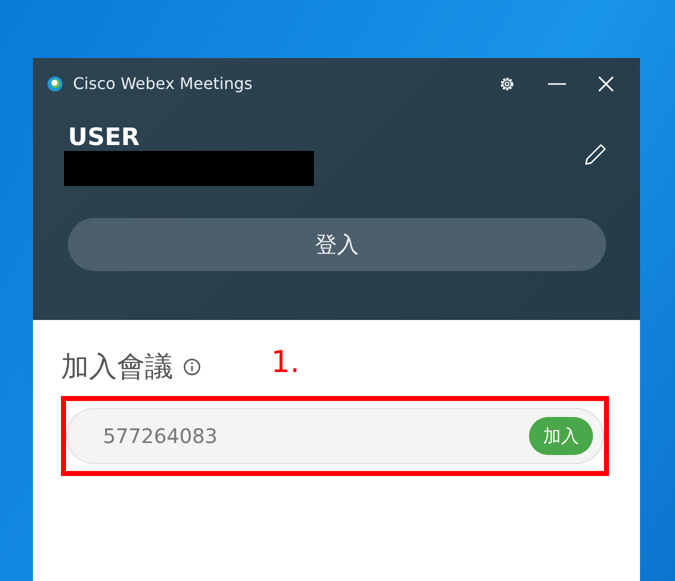  What do you see at coordinates (606, 84) in the screenshot?
I see `close-icon` at bounding box center [606, 84].